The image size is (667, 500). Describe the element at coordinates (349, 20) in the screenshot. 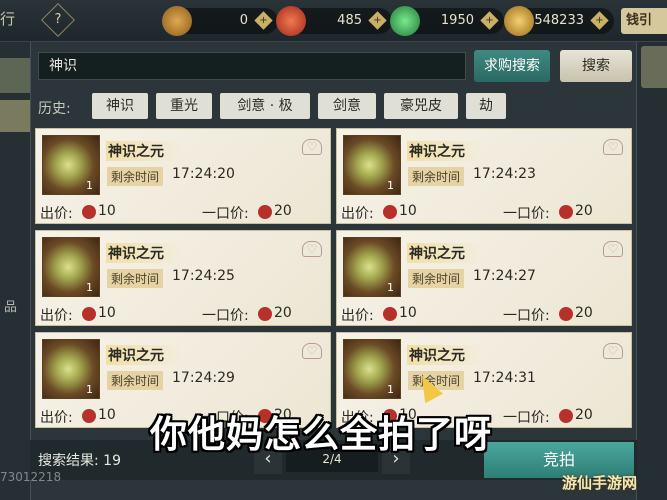

I see `currency-red-orb-value: 485` at that location.